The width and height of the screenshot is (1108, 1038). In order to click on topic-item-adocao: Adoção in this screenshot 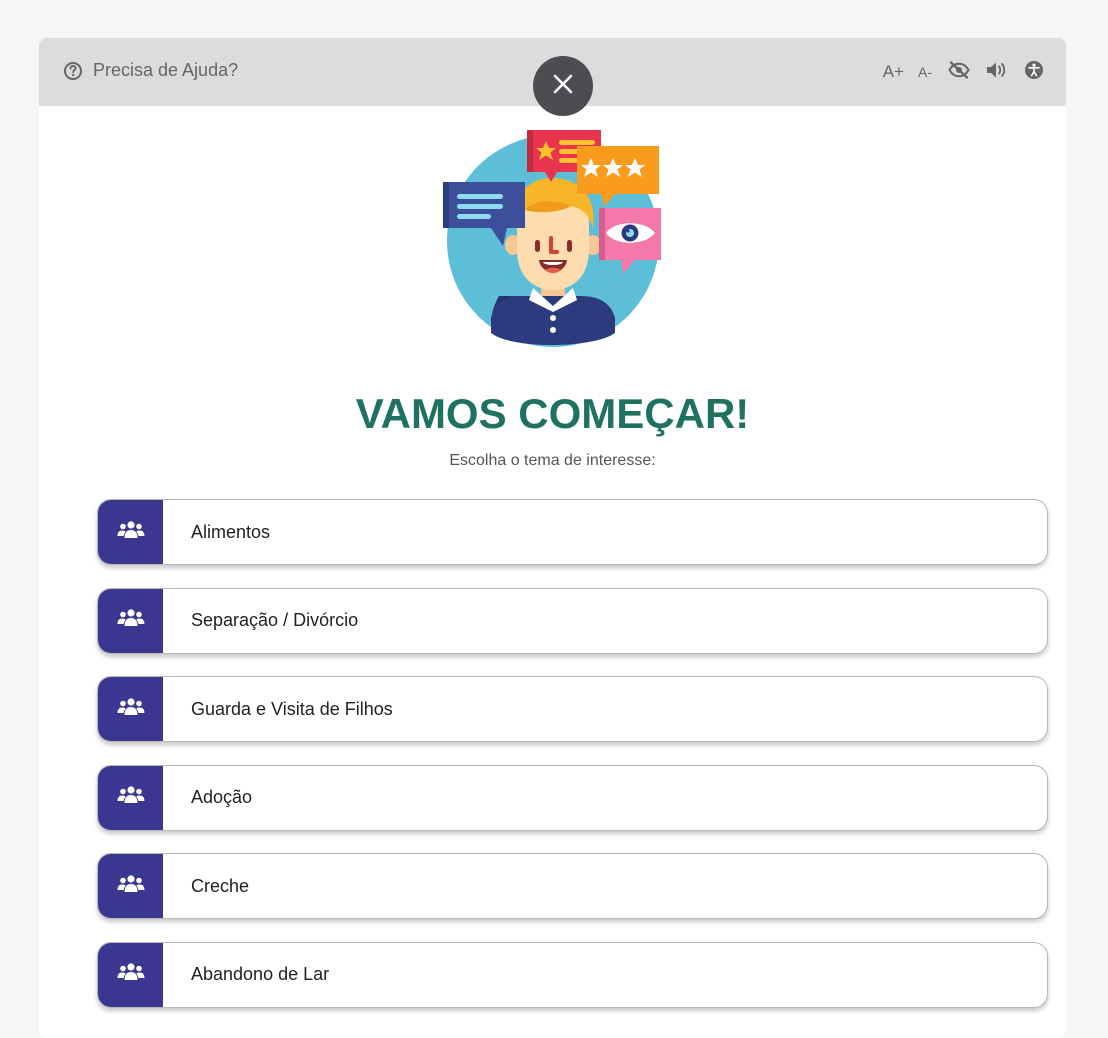, I will do `click(572, 797)`.